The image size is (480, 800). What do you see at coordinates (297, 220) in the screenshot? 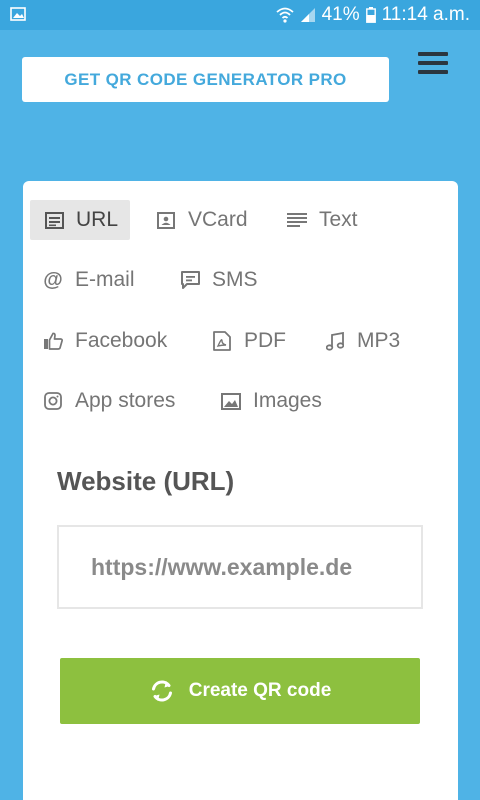
I see `text-lines-icon` at bounding box center [297, 220].